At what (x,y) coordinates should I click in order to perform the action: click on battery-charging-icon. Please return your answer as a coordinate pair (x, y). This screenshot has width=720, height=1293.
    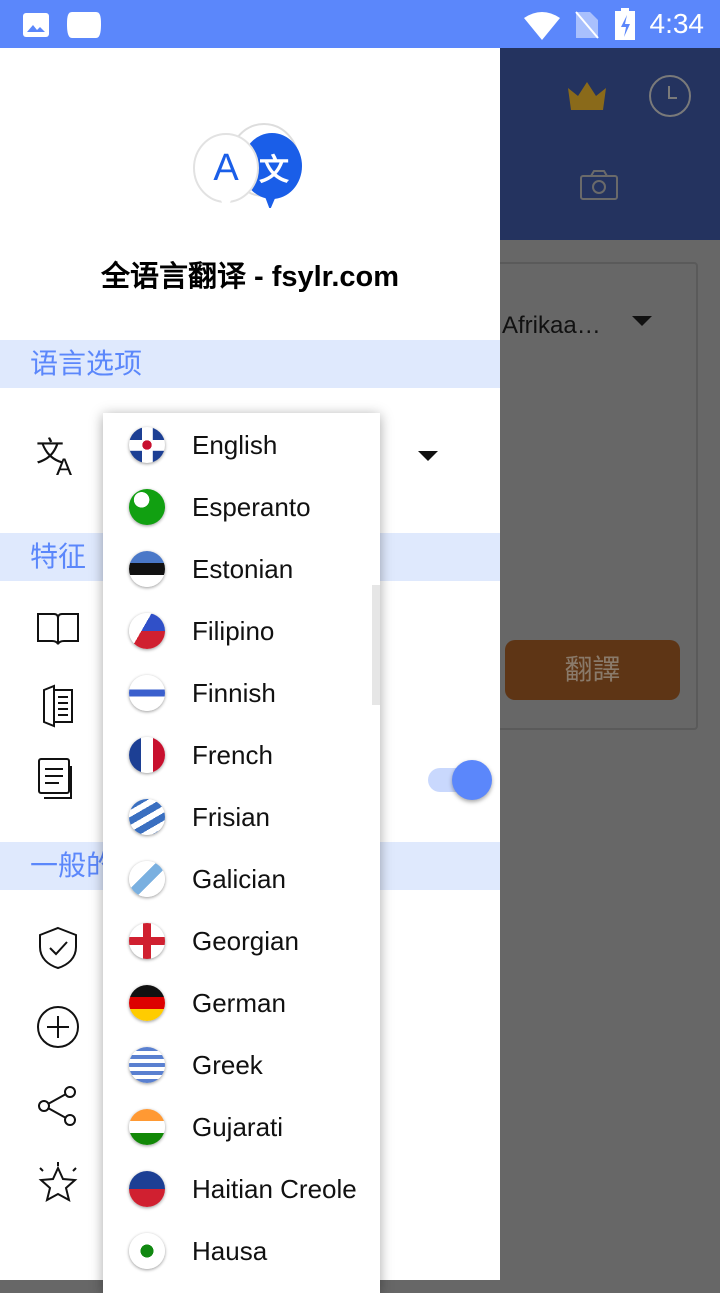
    Looking at the image, I should click on (625, 24).